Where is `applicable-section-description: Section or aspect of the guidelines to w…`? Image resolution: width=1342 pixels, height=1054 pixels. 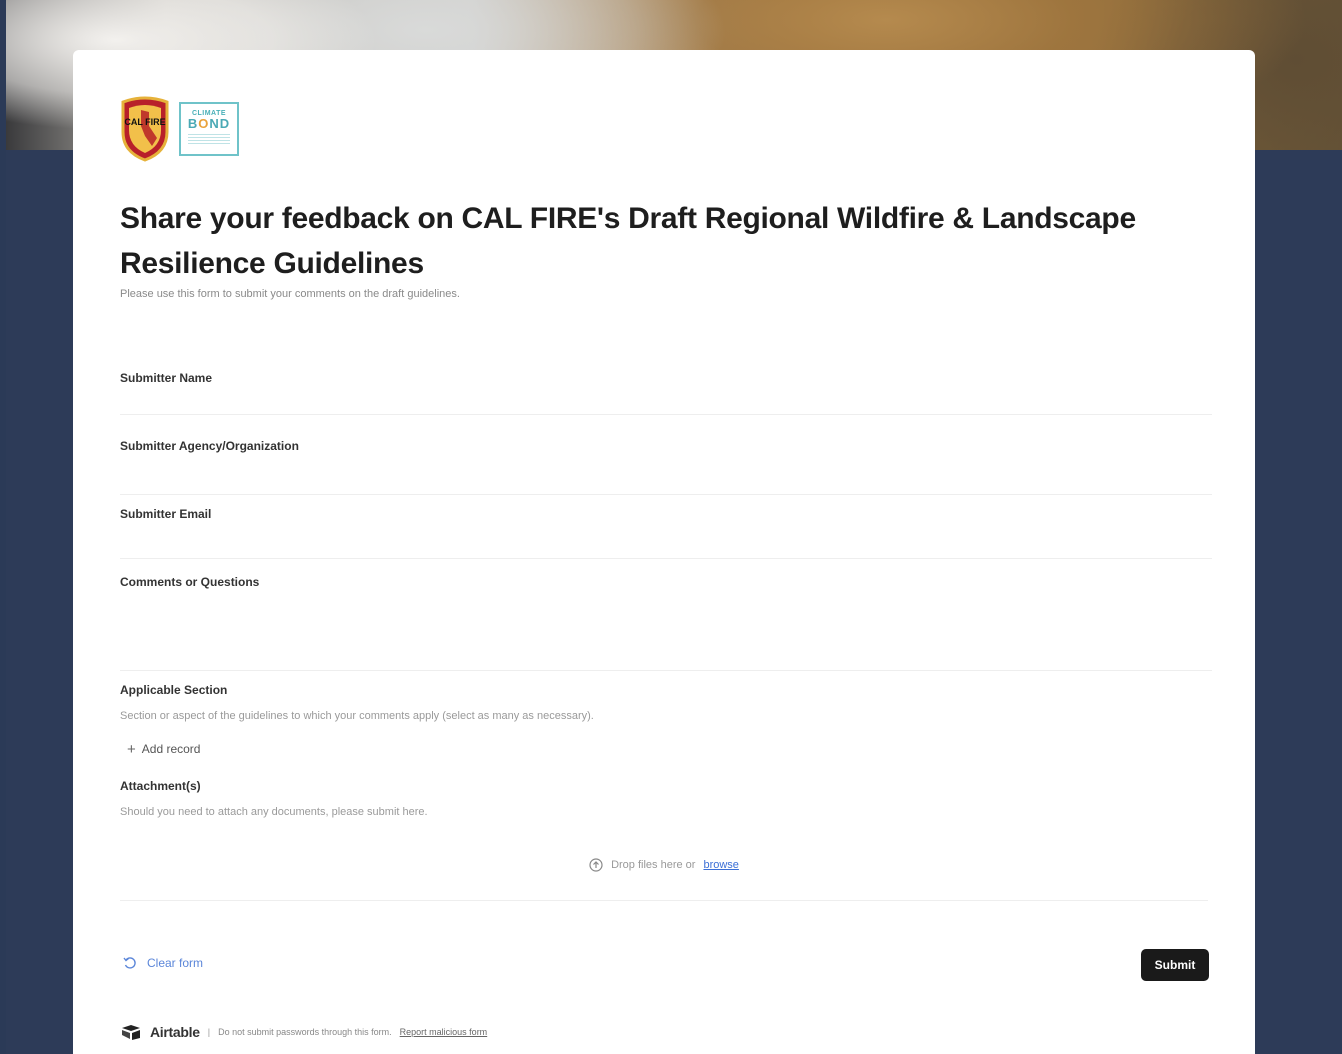 applicable-section-description: Section or aspect of the guidelines to w… is located at coordinates (357, 716).